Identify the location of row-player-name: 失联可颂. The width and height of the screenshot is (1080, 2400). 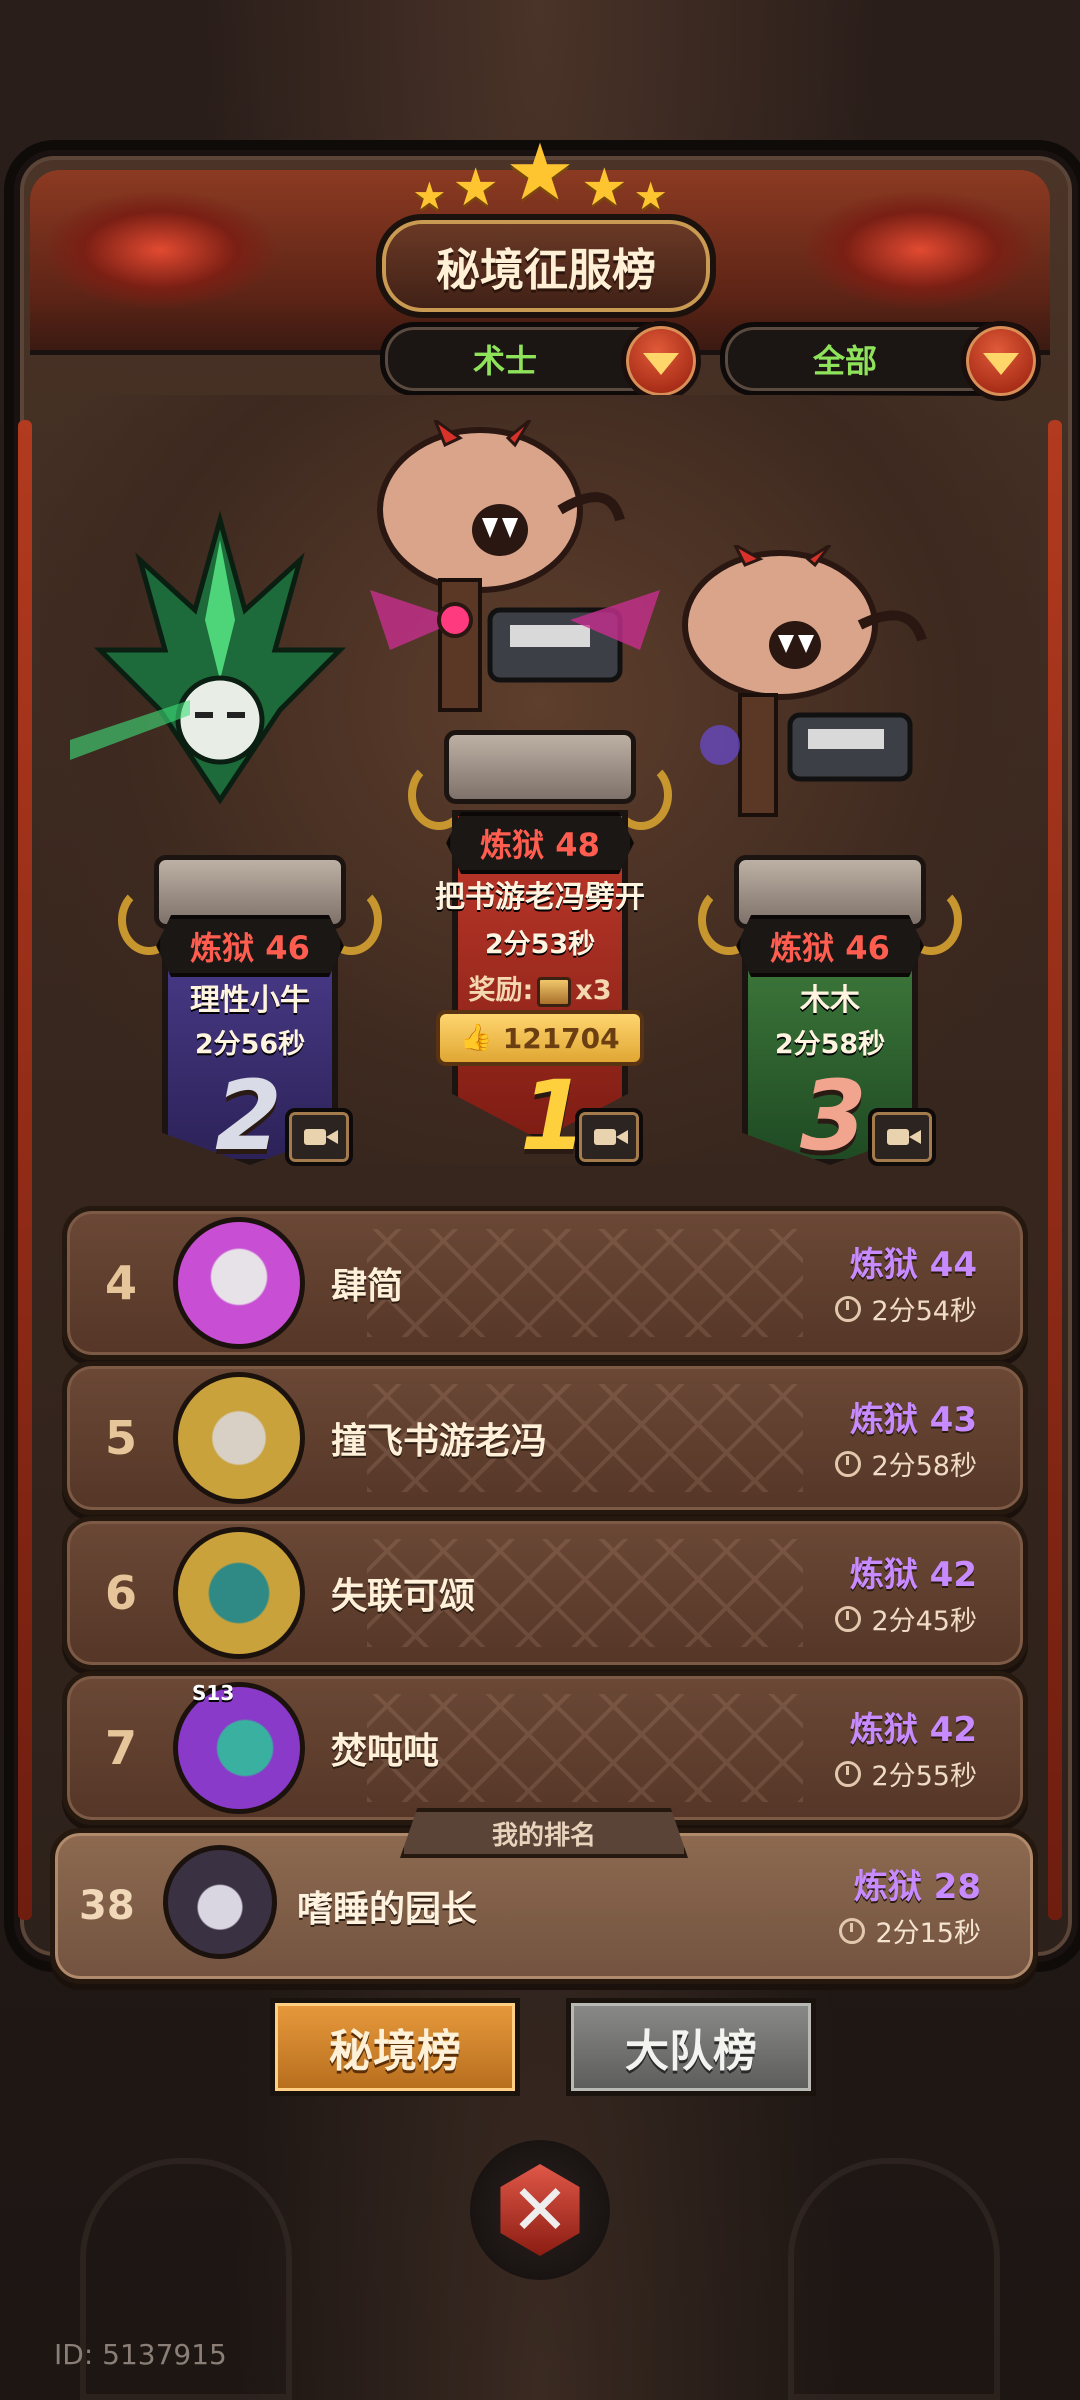
(403, 1596).